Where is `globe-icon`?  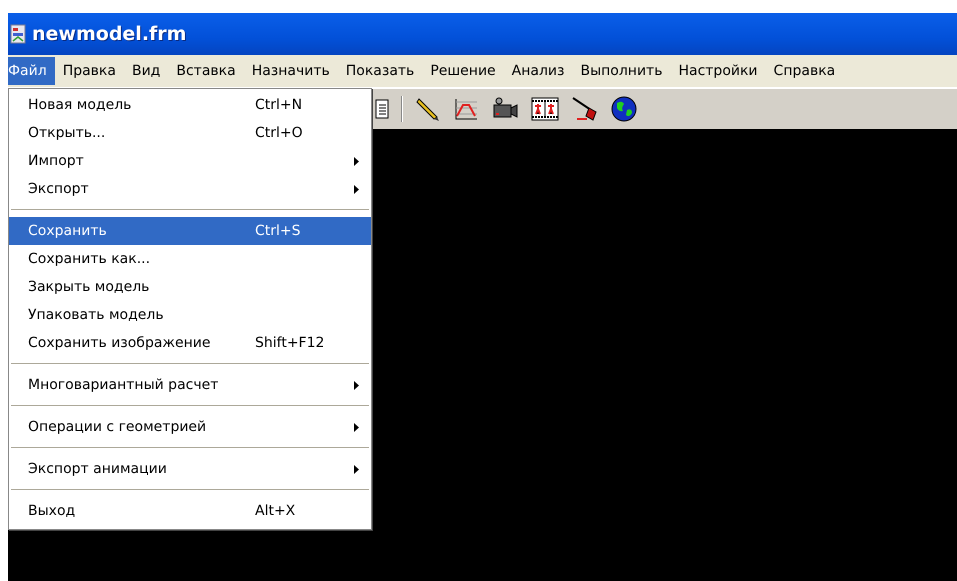
globe-icon is located at coordinates (624, 109).